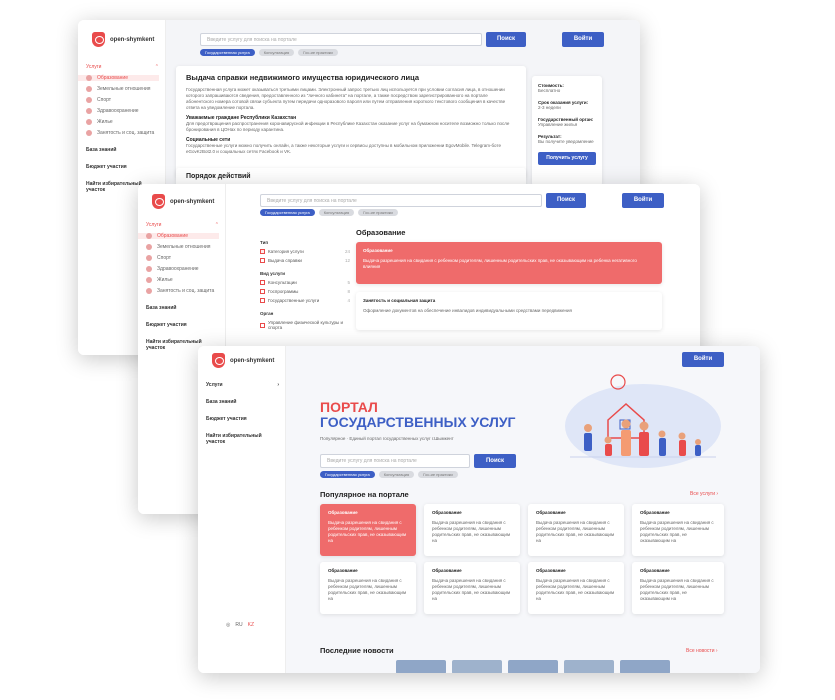 The height and width of the screenshot is (700, 835). What do you see at coordinates (305, 325) in the screenshot?
I see `filter-option: Управление физической культуры и спорта` at bounding box center [305, 325].